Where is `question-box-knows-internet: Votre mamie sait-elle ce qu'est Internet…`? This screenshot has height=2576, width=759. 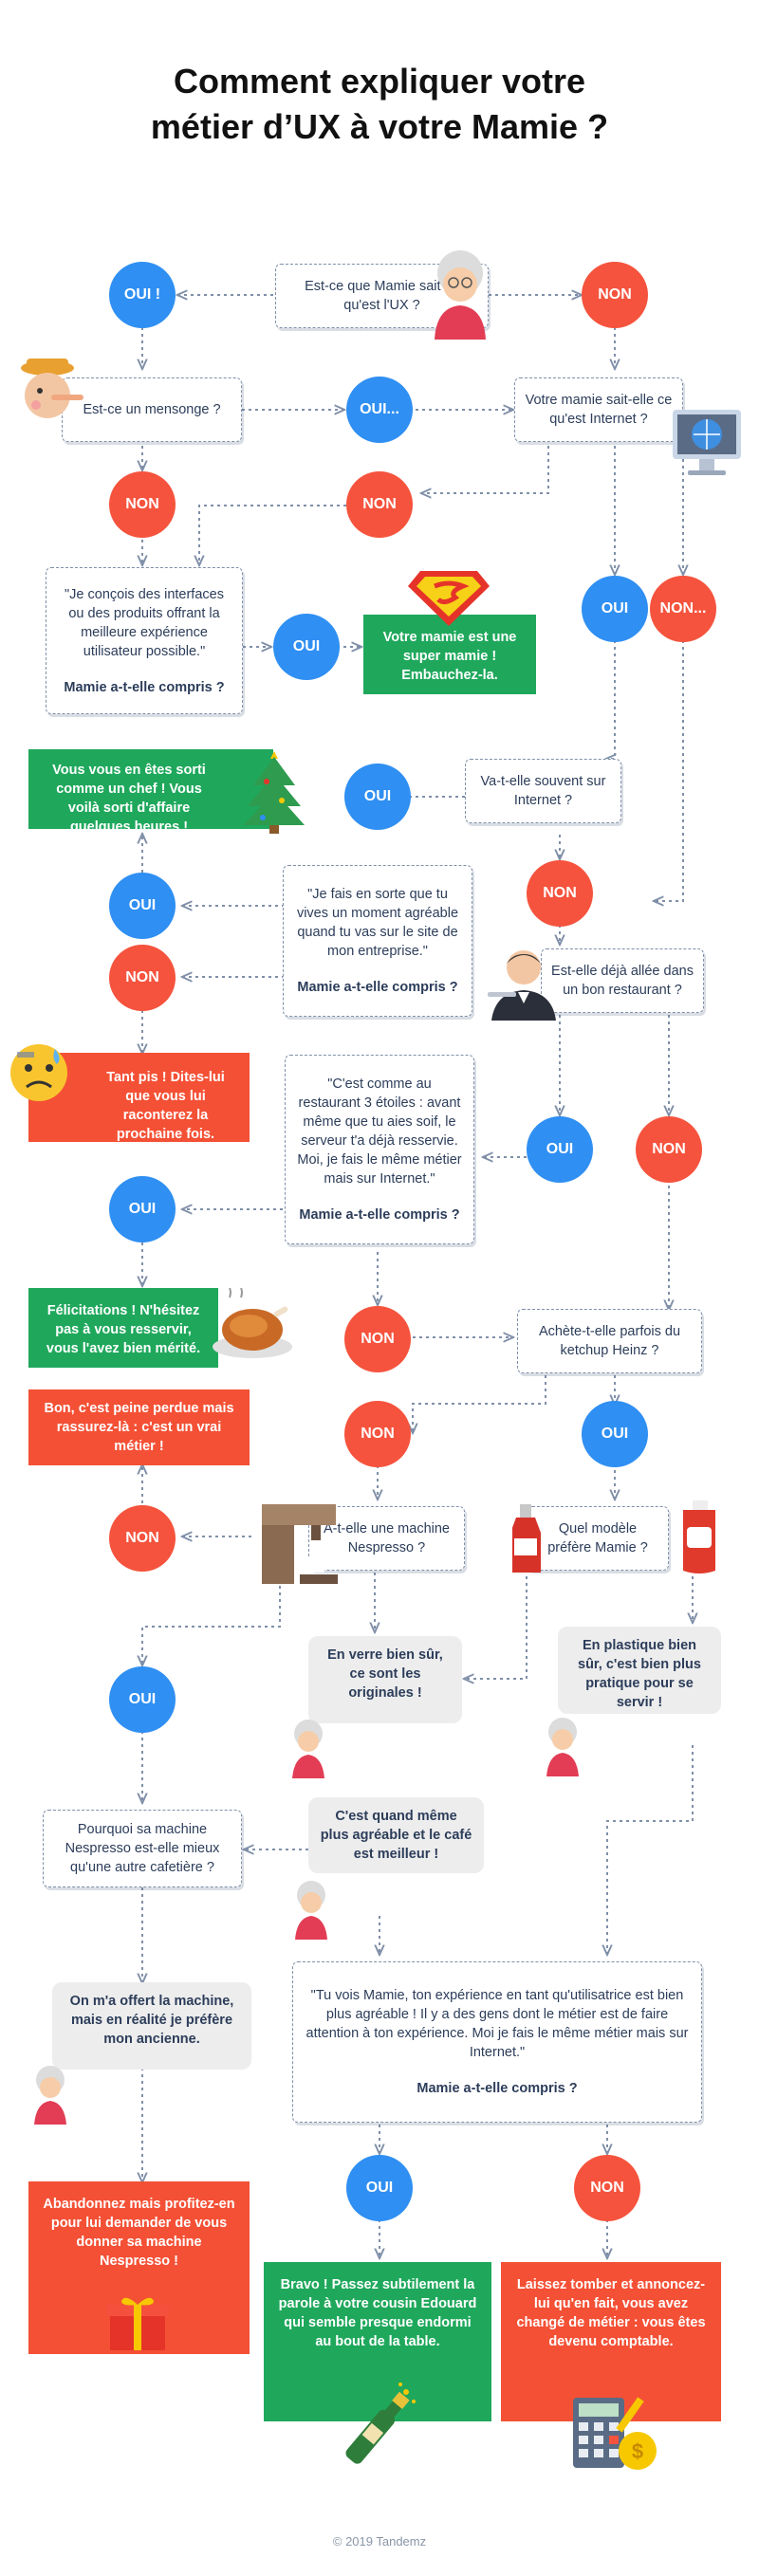 question-box-knows-internet: Votre mamie sait-elle ce qu'est Internet… is located at coordinates (598, 409).